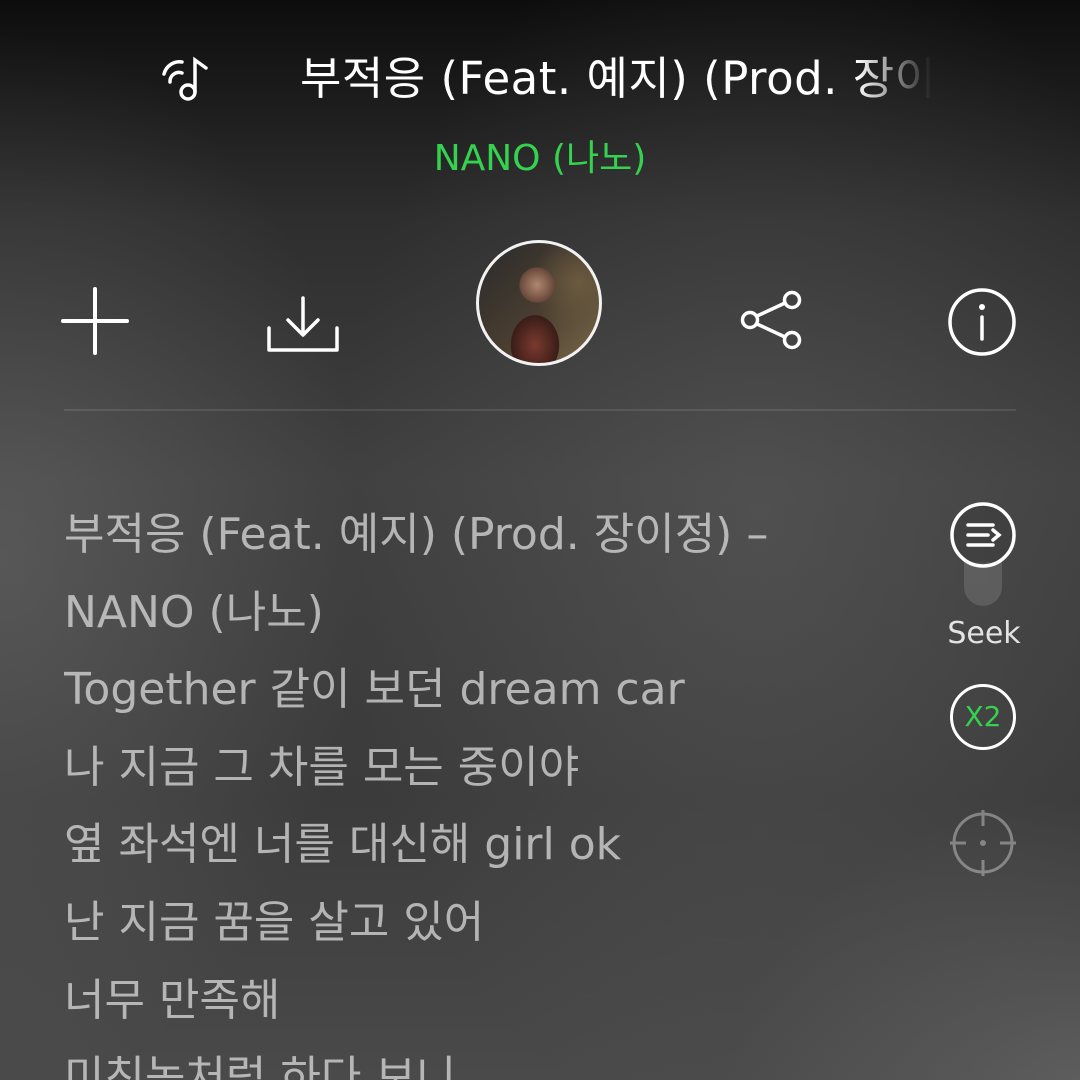 The width and height of the screenshot is (1080, 1080). Describe the element at coordinates (322, 767) in the screenshot. I see `lyric-line: 나 지금 그 차를 모는 중이야` at that location.